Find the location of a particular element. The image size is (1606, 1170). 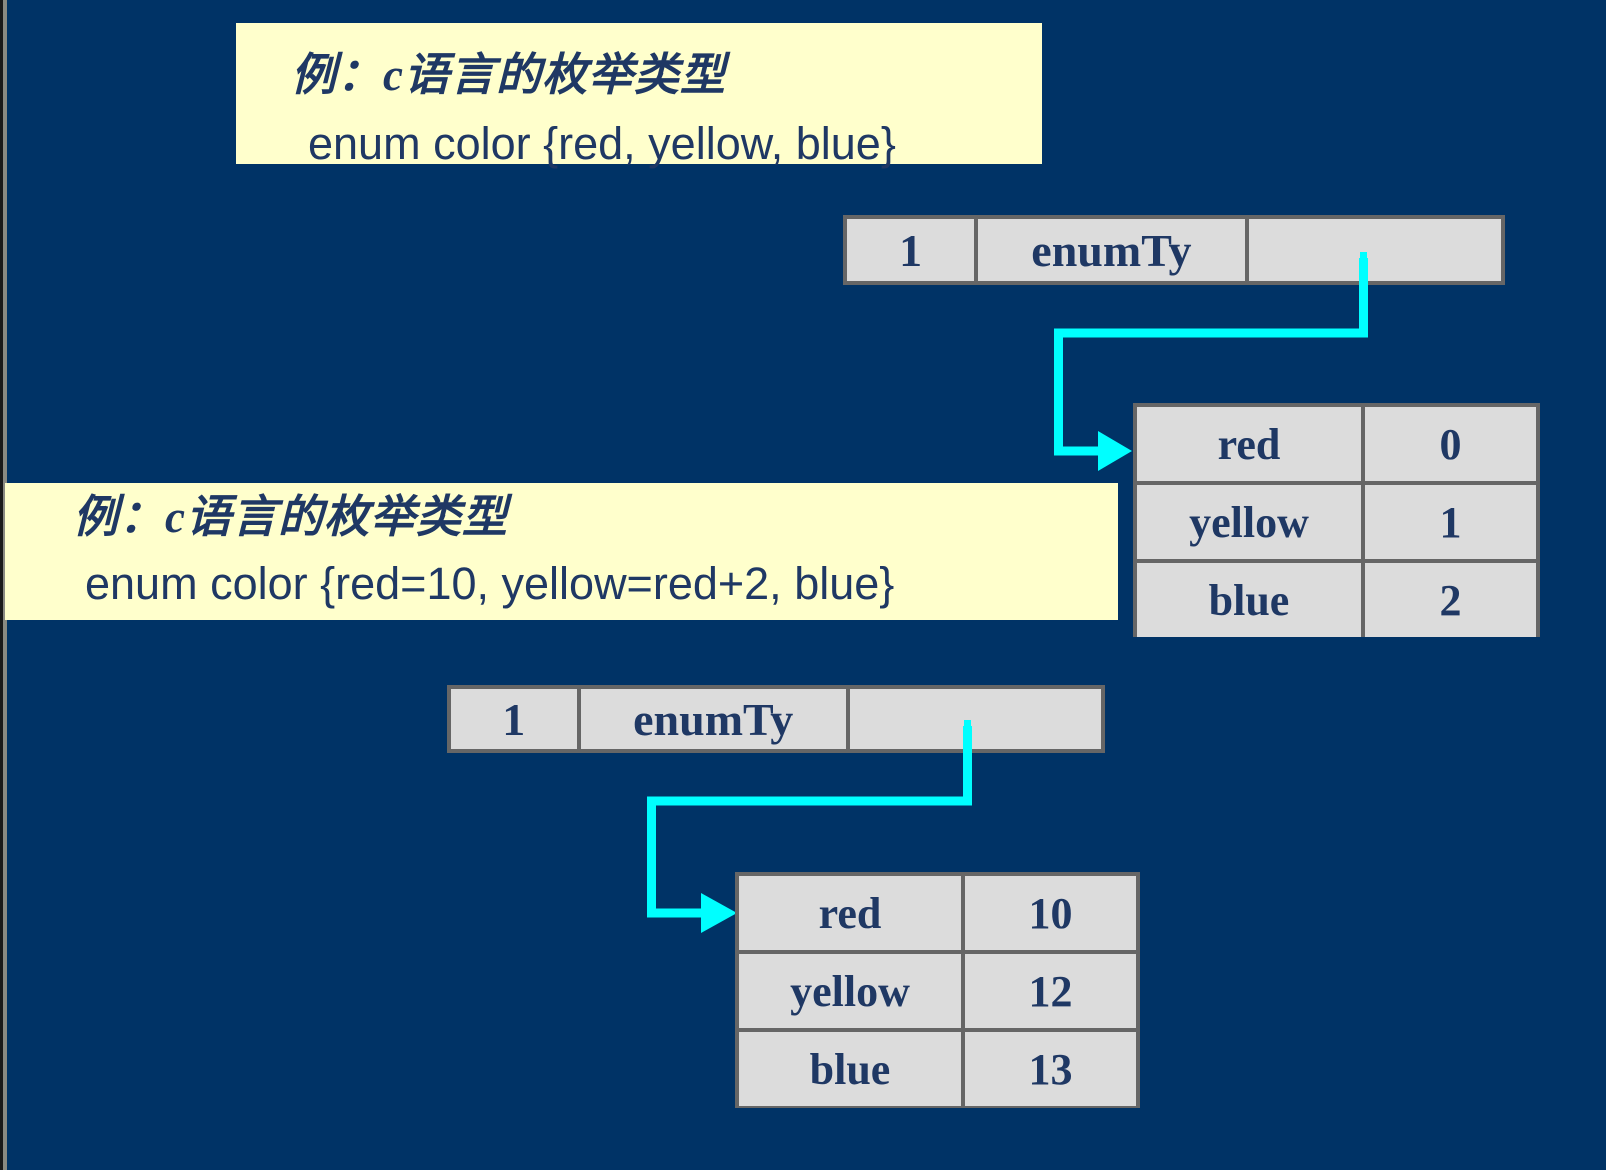

table-row: yellow 1 is located at coordinates (1336, 522).